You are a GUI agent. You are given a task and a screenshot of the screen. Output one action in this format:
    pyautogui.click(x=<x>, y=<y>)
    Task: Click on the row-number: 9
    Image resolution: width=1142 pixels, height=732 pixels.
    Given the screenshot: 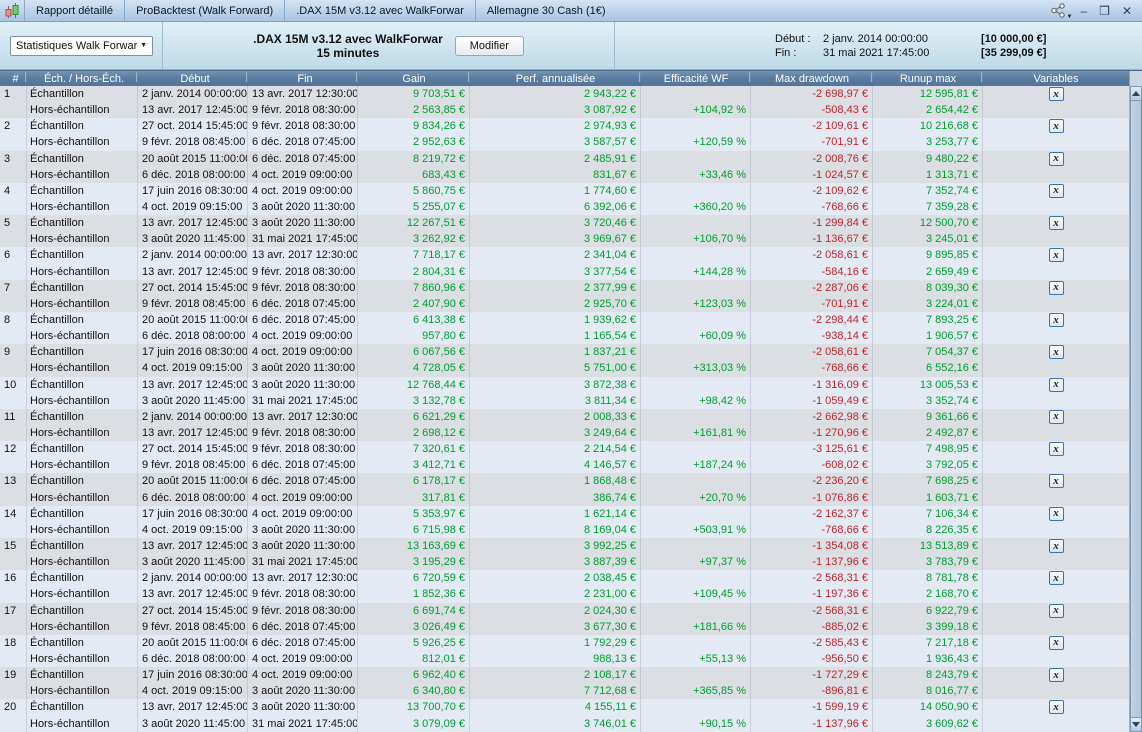 What is the action you would take?
    pyautogui.click(x=13, y=352)
    